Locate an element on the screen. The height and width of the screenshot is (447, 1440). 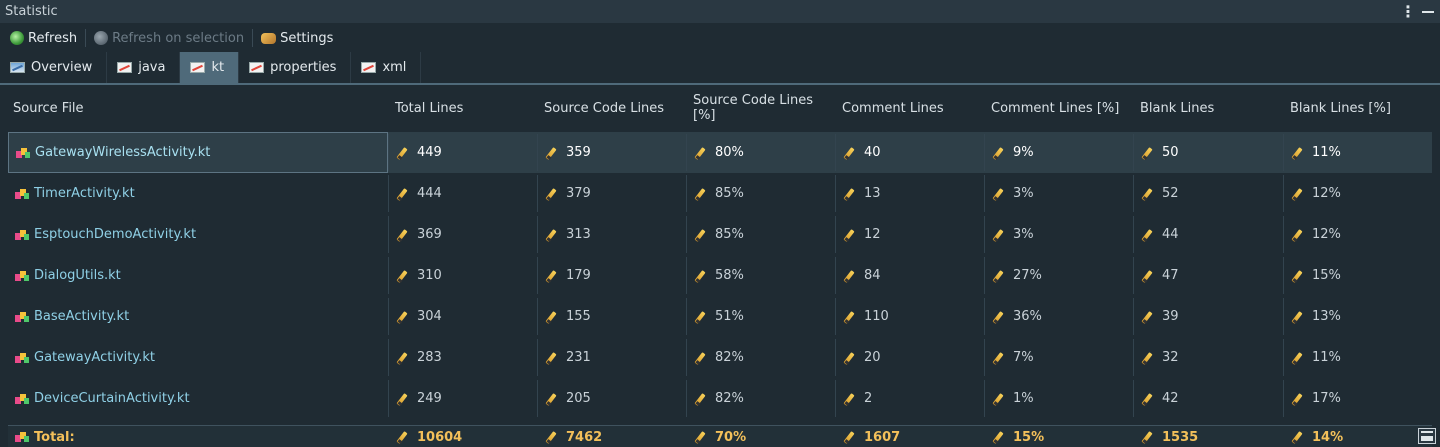
cell-text: EsptouchDemoActivity.kt is located at coordinates (115, 234).